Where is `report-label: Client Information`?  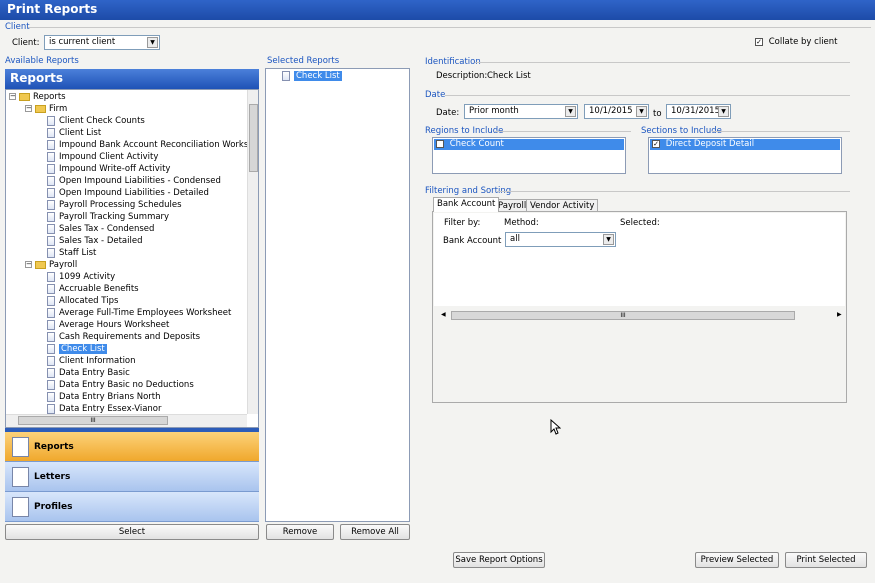 report-label: Client Information is located at coordinates (97, 361).